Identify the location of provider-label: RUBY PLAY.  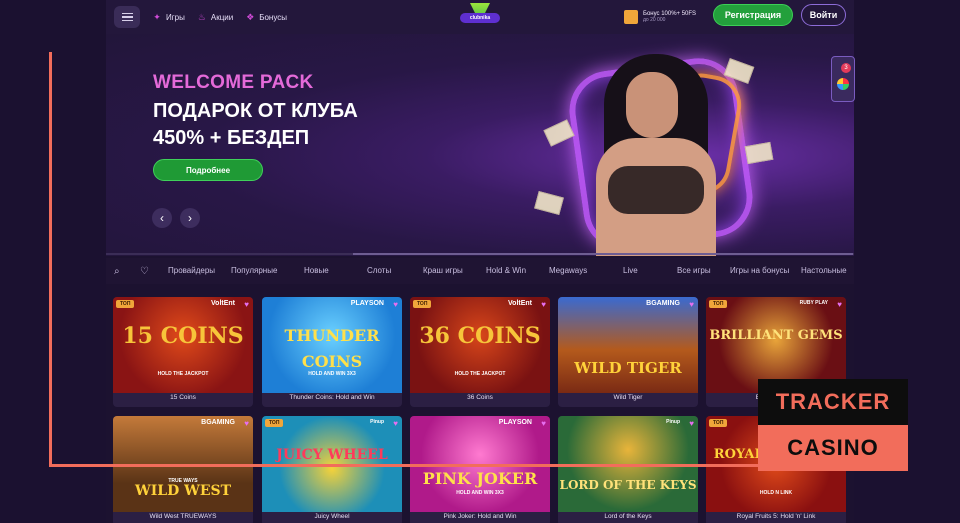
(813, 303).